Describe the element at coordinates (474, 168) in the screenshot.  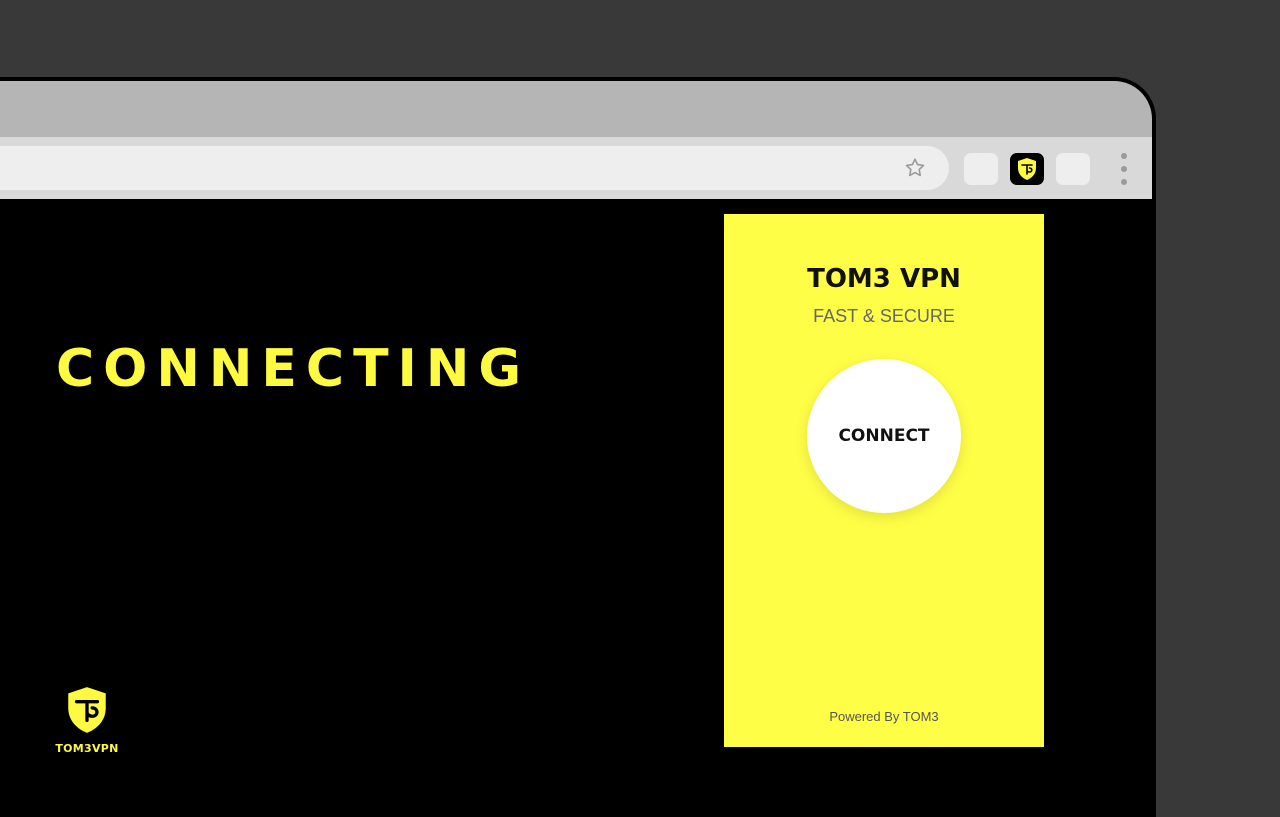
I see `address-bar` at that location.